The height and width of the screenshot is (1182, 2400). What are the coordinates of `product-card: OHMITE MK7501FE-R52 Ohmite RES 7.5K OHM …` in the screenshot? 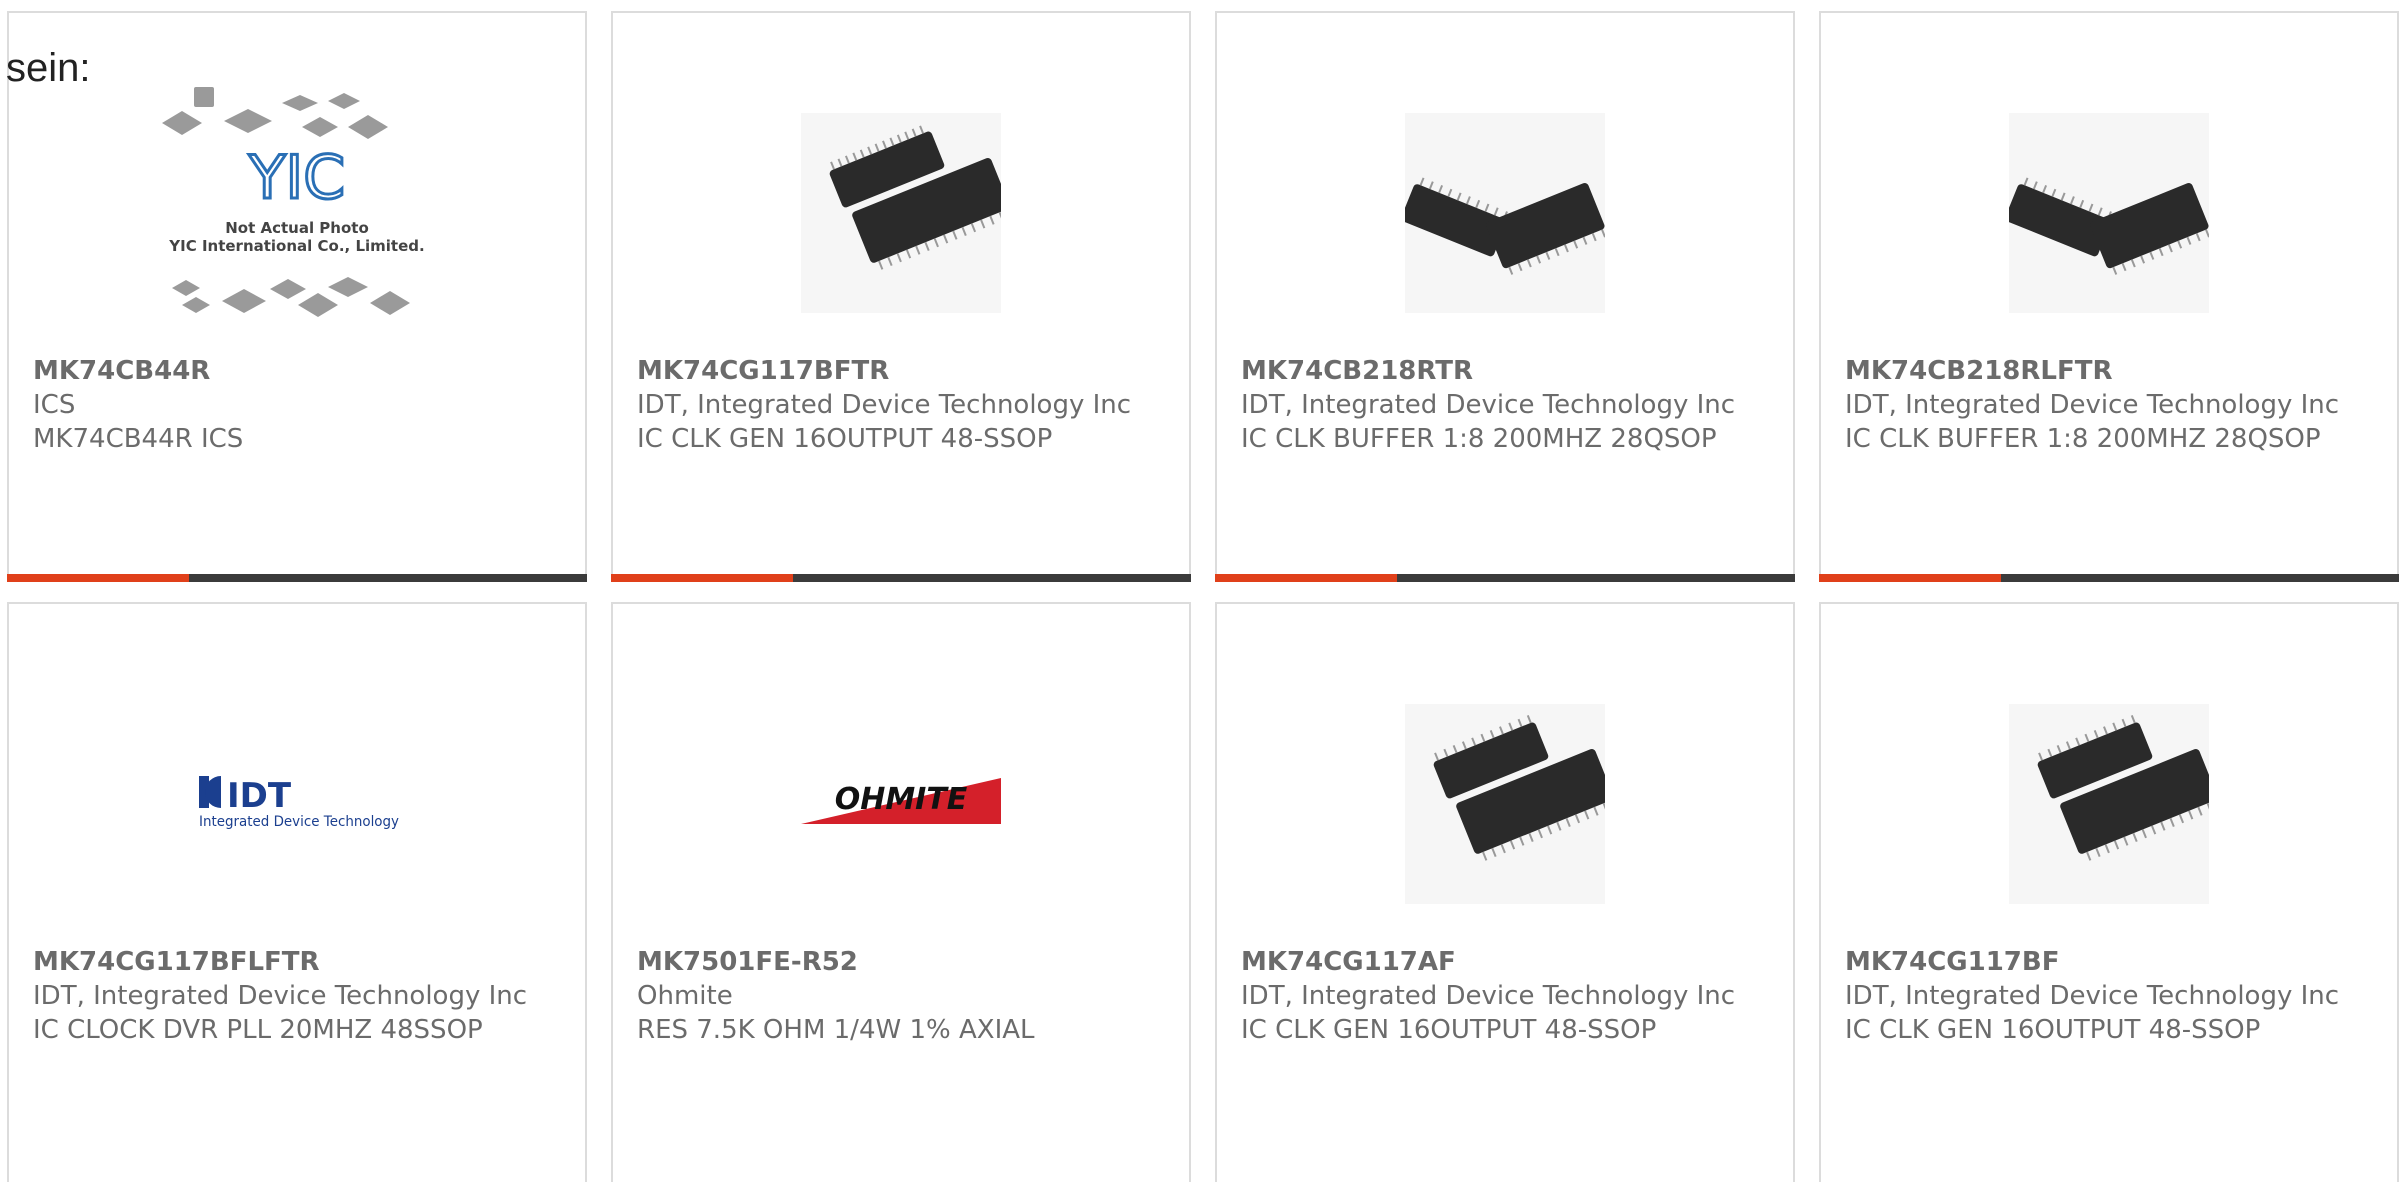 It's located at (901, 892).